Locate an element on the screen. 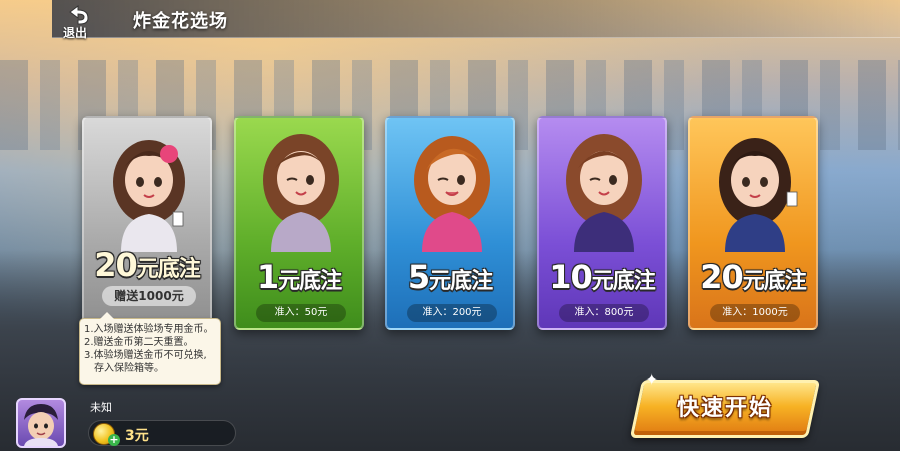 The image size is (900, 451). room-card-20: 20元底注 准入：1000元 is located at coordinates (753, 223).